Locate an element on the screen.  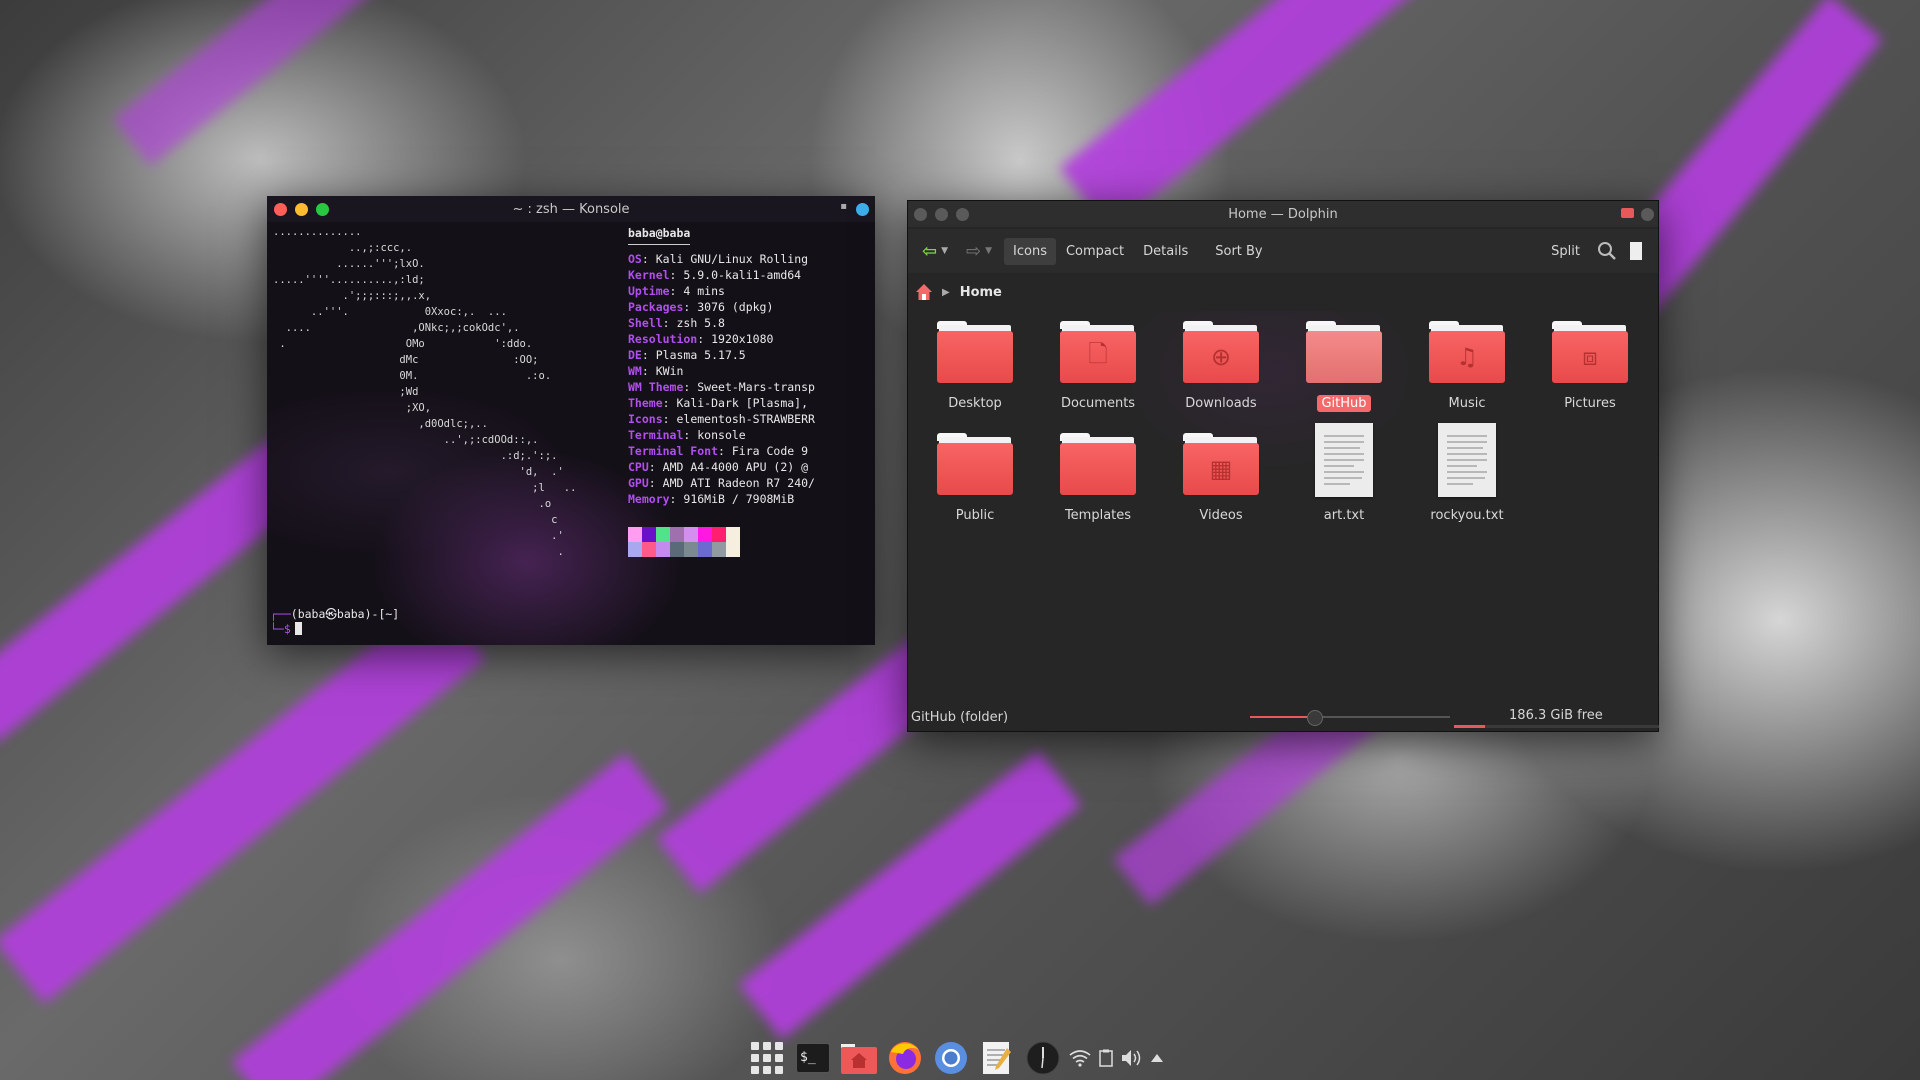
view-icons-button: Icons is located at coordinates (1030, 251).